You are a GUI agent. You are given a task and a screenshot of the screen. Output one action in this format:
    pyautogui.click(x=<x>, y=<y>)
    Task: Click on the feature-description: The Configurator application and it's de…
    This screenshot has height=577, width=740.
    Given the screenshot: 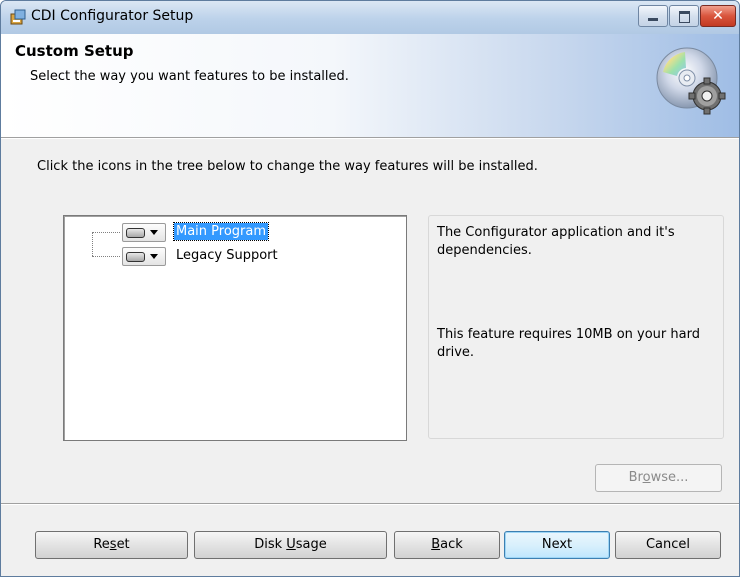 What is the action you would take?
    pyautogui.click(x=556, y=241)
    